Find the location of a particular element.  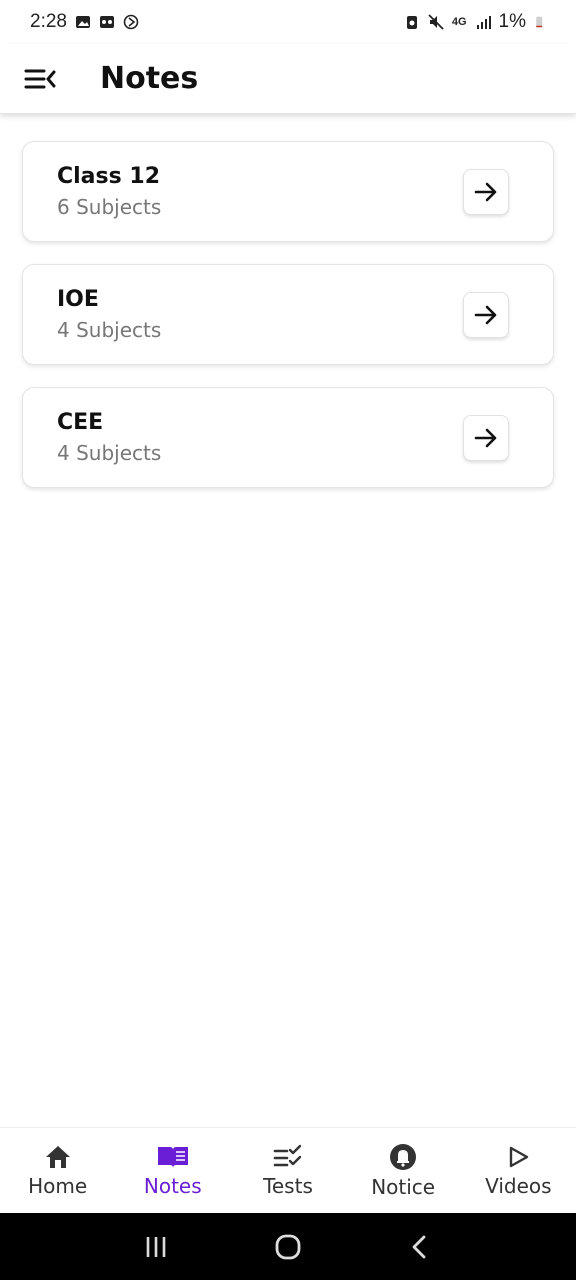

category-title: IOE is located at coordinates (78, 299).